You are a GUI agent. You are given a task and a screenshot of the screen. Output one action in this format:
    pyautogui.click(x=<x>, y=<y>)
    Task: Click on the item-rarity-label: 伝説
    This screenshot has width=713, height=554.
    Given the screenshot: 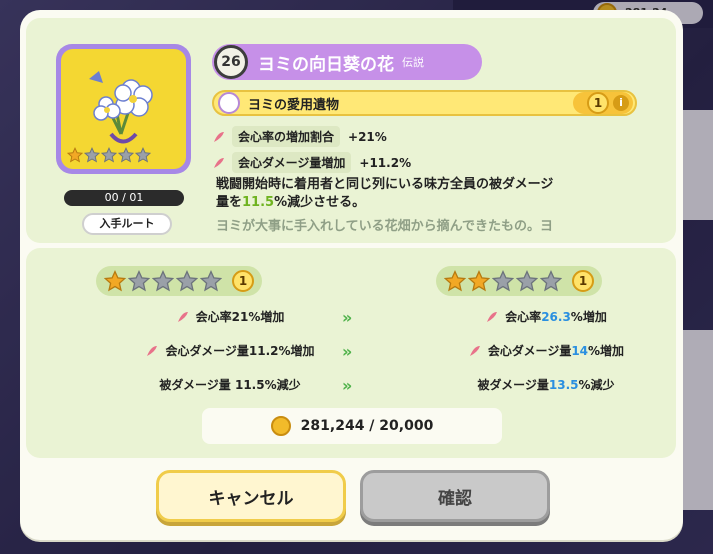 What is the action you would take?
    pyautogui.click(x=413, y=62)
    